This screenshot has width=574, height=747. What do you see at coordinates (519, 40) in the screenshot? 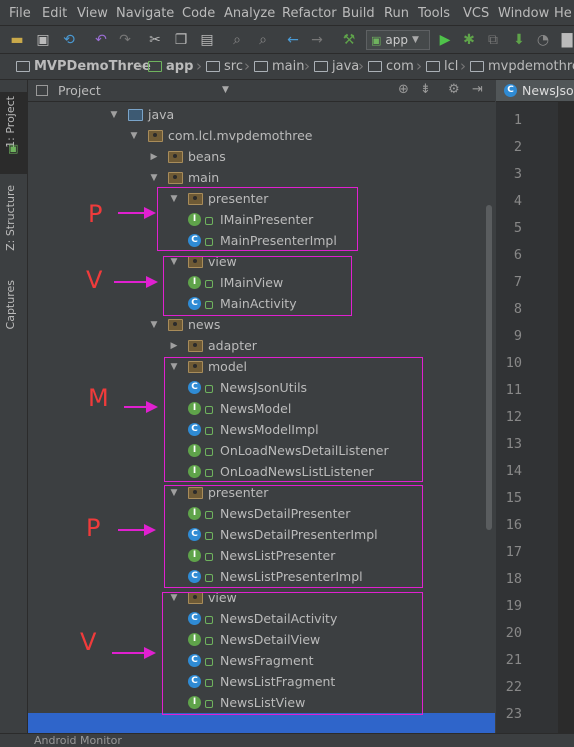
I see `apply-changes-icon: ⬇` at bounding box center [519, 40].